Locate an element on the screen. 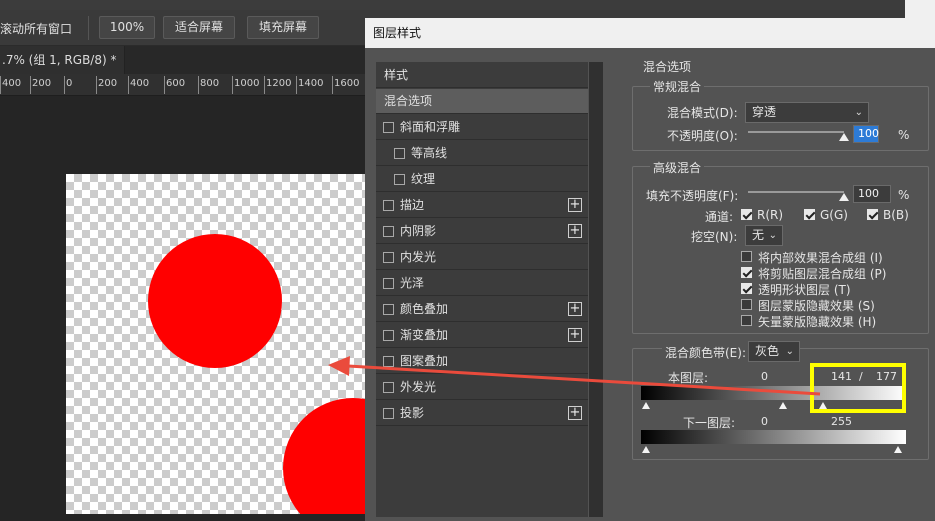 This screenshot has width=935, height=521. arrow-head is located at coordinates (339, 366).